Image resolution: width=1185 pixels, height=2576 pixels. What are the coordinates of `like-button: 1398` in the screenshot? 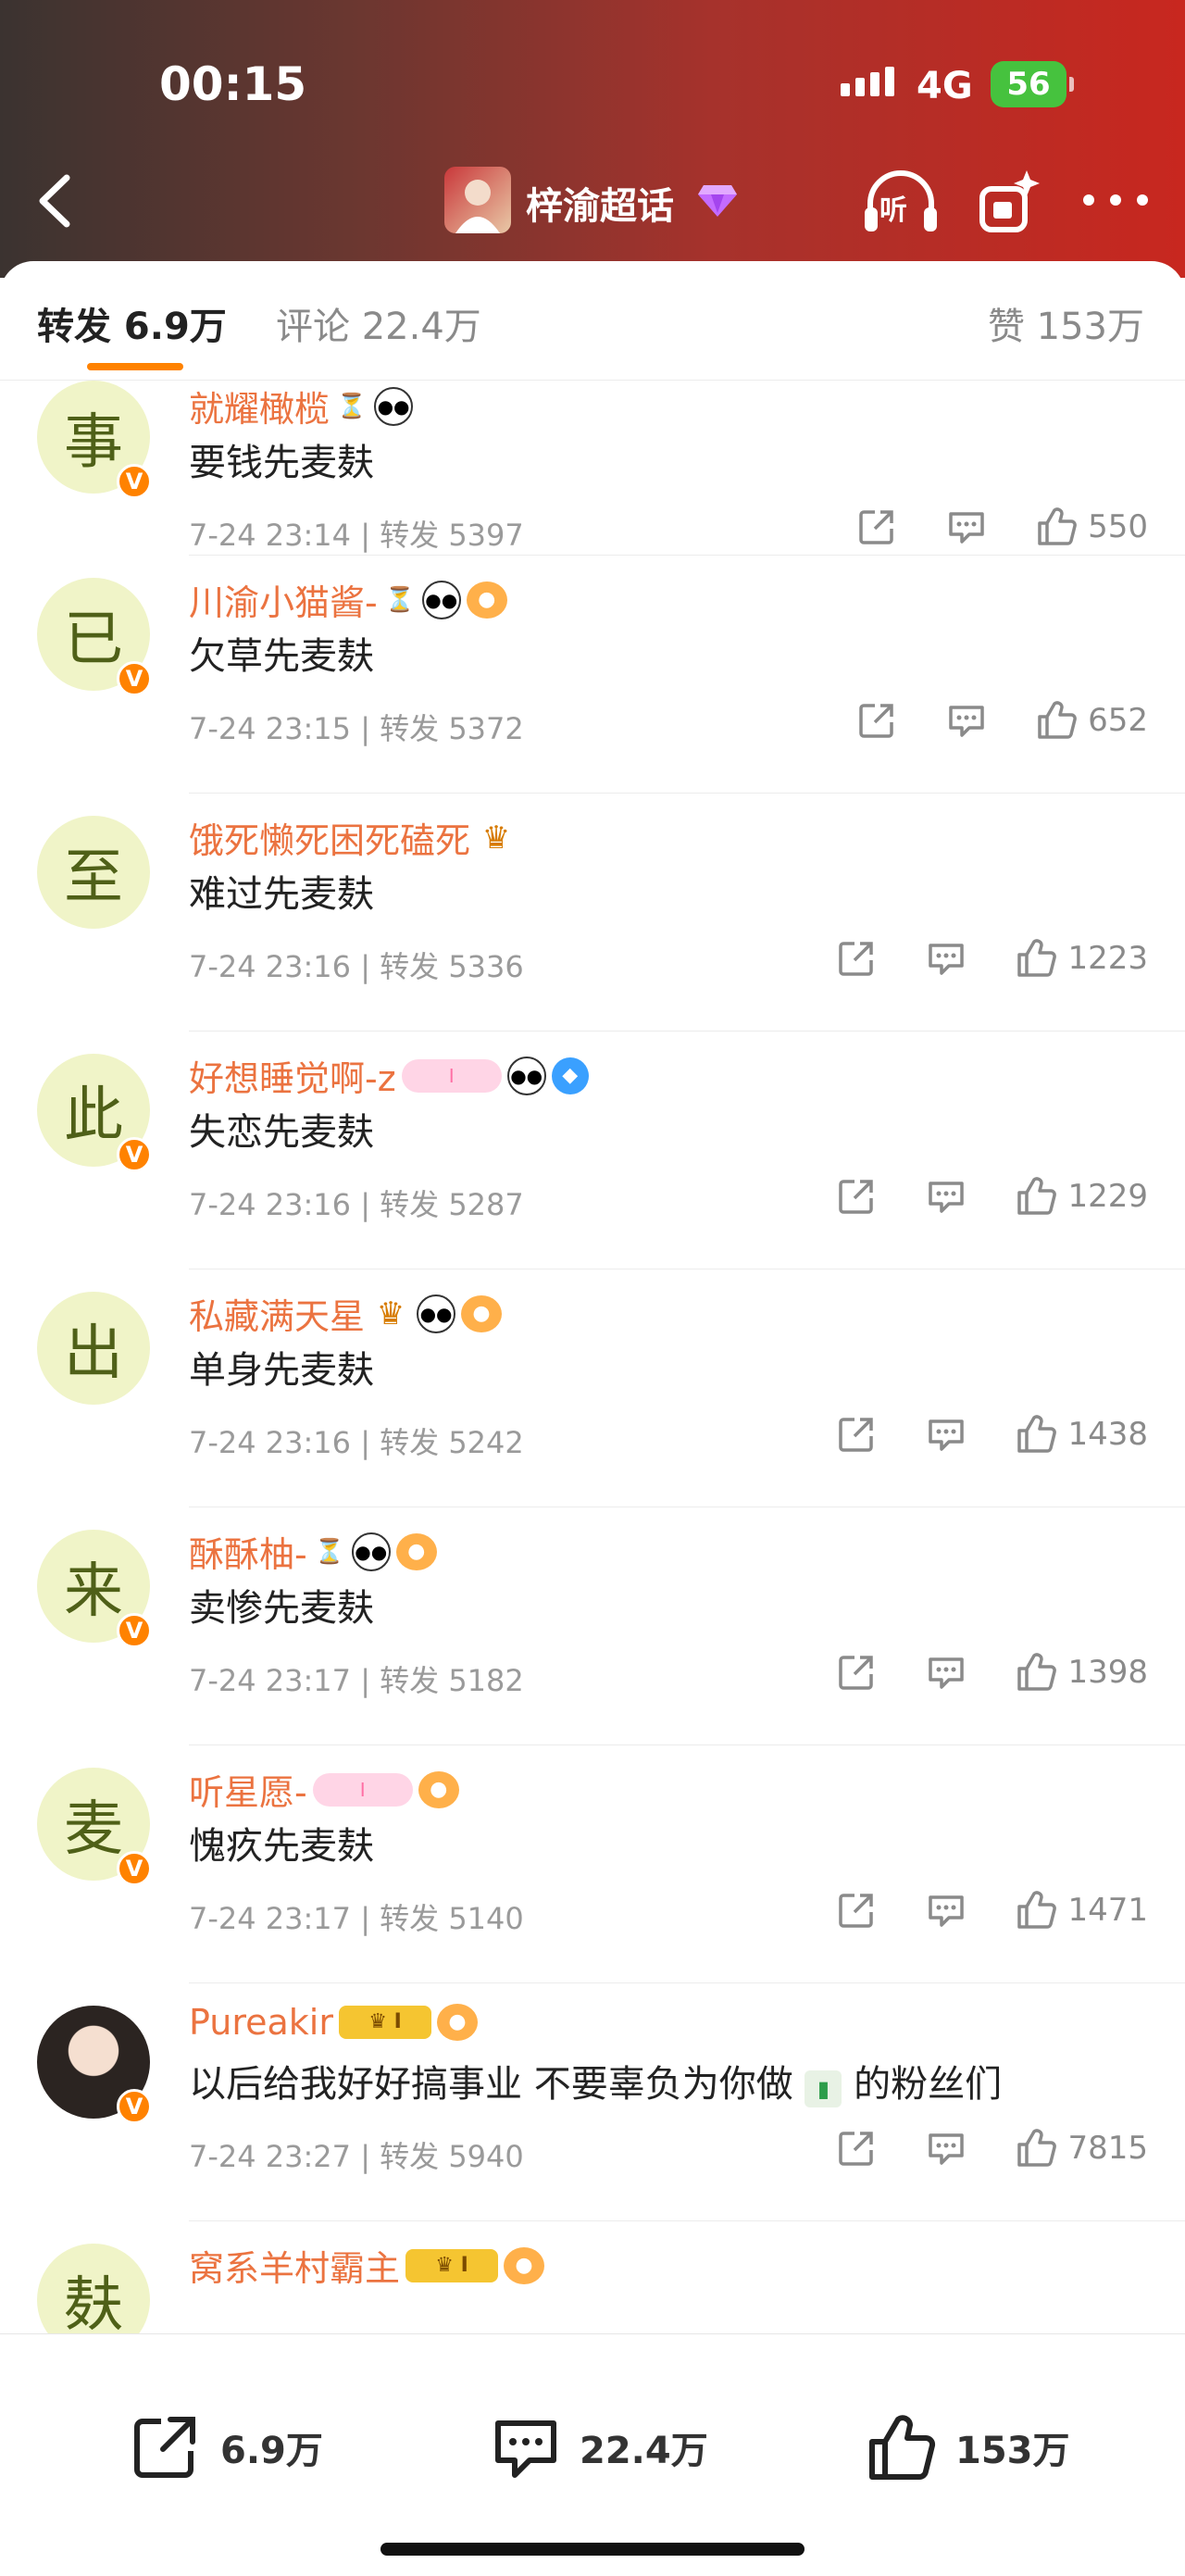 It's located at (1082, 1672).